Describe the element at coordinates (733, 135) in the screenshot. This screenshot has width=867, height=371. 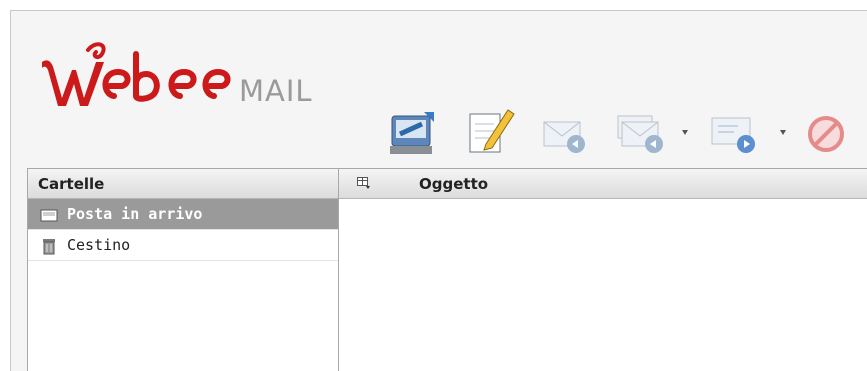
I see `forward-icon` at that location.